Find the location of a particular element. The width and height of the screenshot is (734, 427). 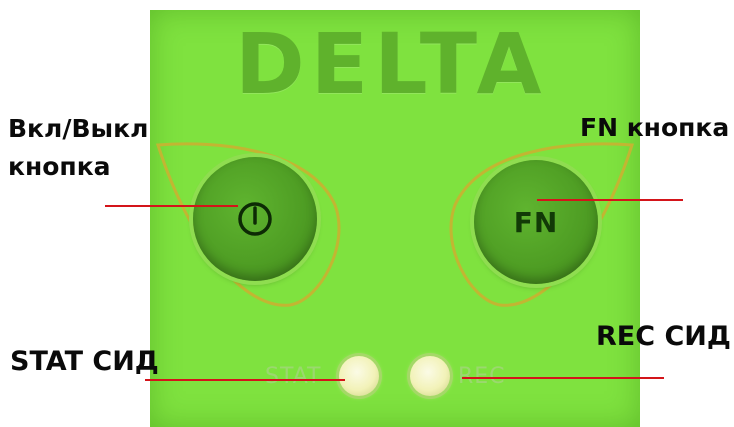

stat-led-label: STAT is located at coordinates (293, 376).